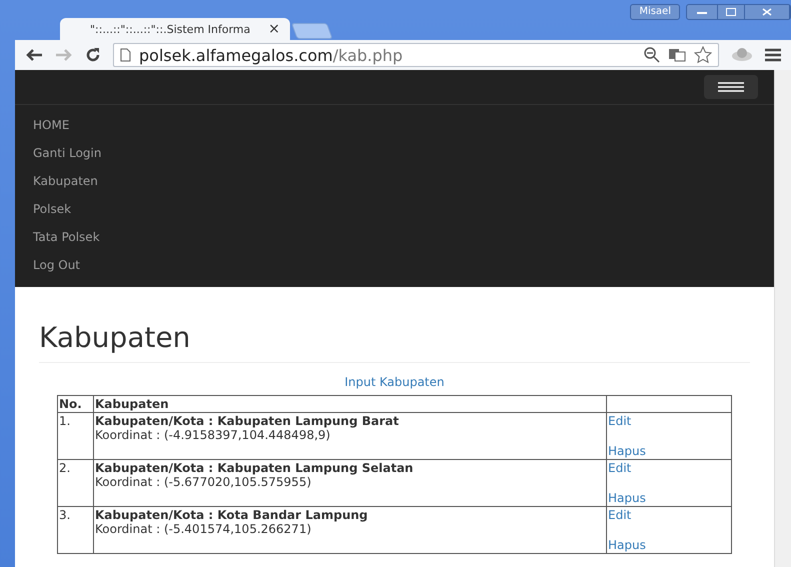 The width and height of the screenshot is (791, 567). What do you see at coordinates (34, 55) in the screenshot?
I see `back-icon` at bounding box center [34, 55].